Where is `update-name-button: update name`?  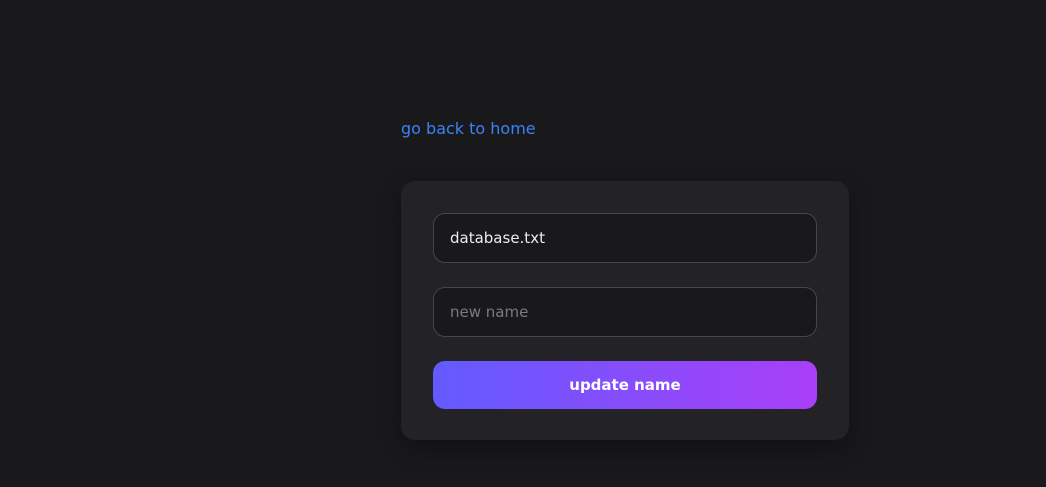
update-name-button: update name is located at coordinates (625, 385).